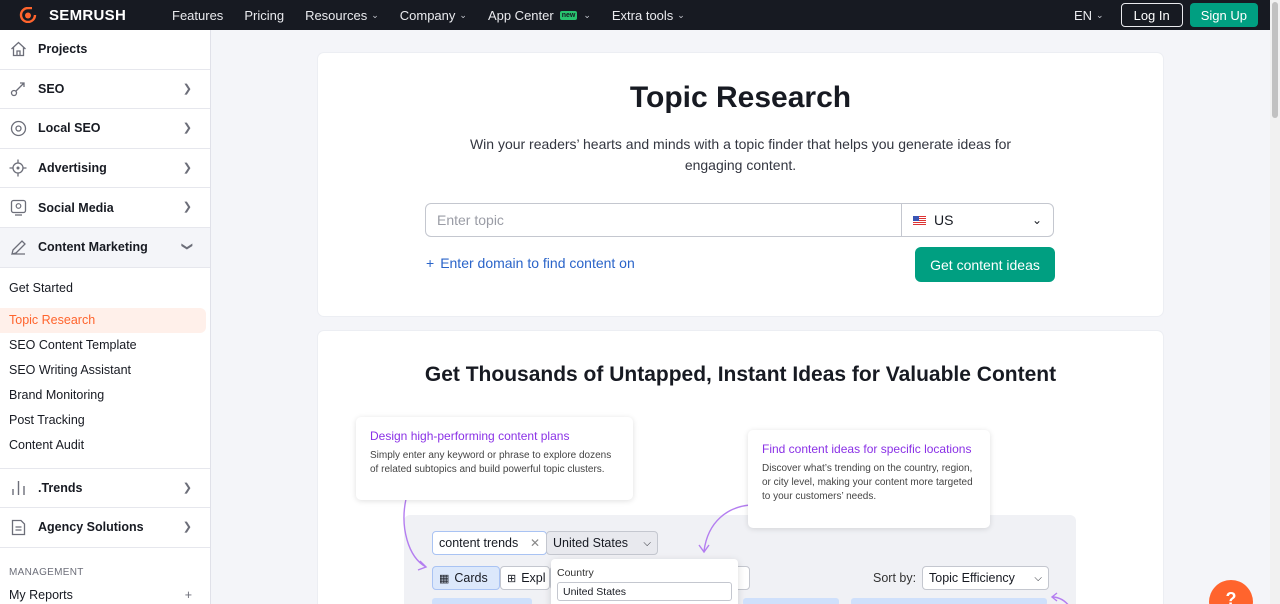  Describe the element at coordinates (591, 543) in the screenshot. I see `demo-country-text: United States` at that location.